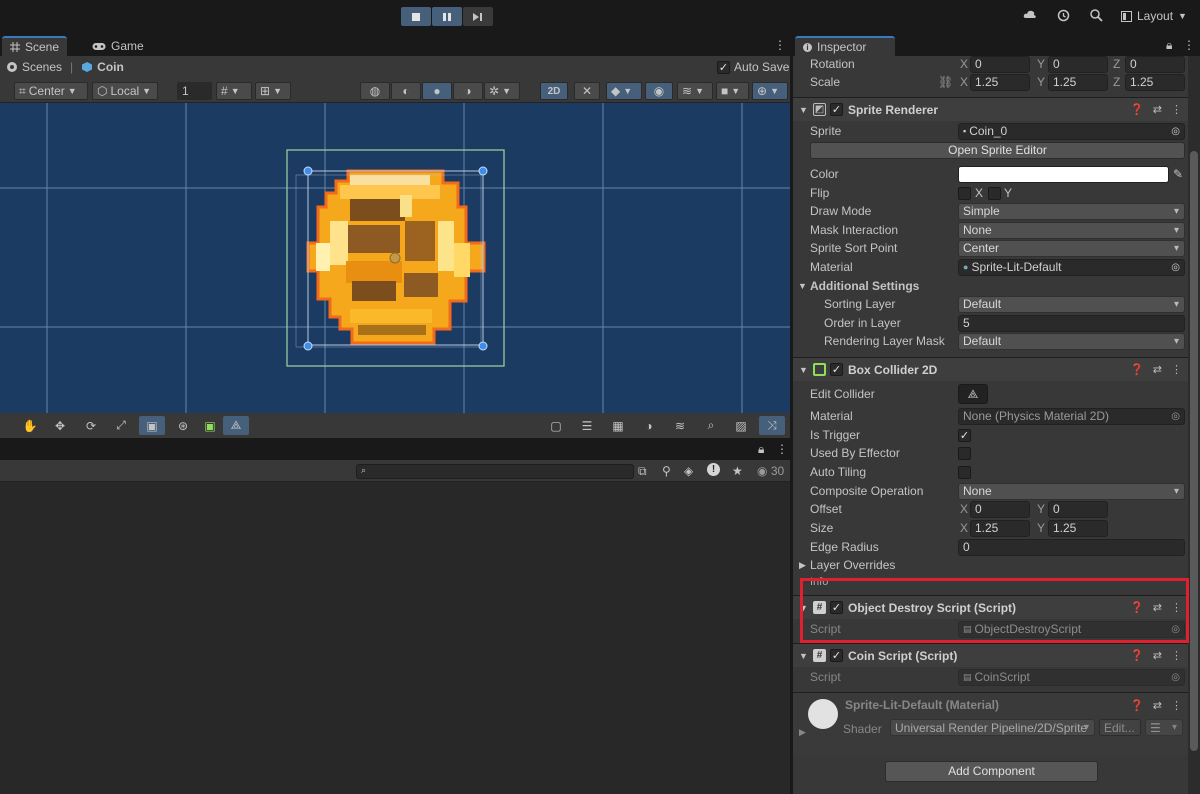 The width and height of the screenshot is (1200, 794). Describe the element at coordinates (1071, 491) in the screenshot. I see `composite-dropdown: None` at that location.